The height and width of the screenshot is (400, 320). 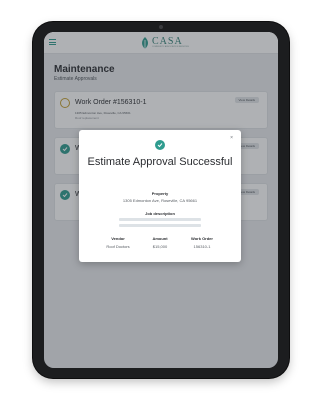 I want to click on amount-field: Amount $15,000, so click(x=160, y=242).